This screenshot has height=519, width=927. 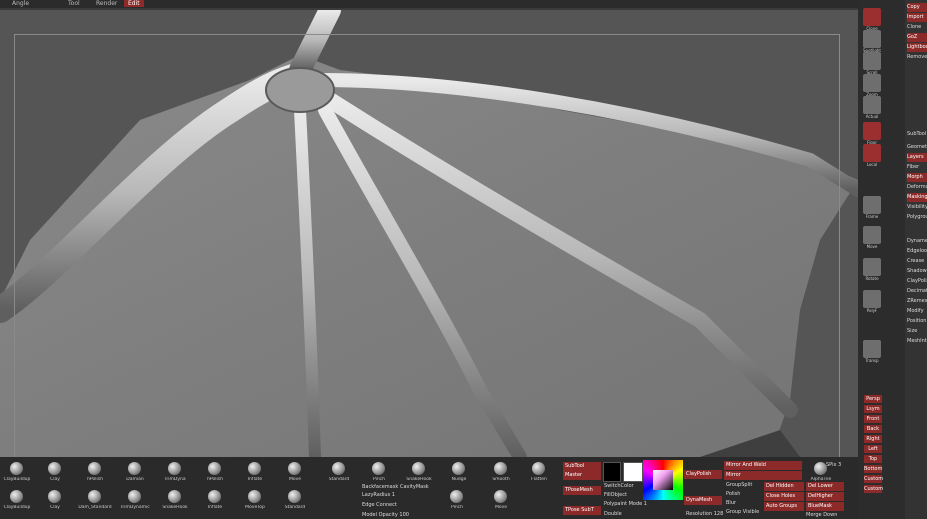 I want to click on backface-mask-toggle: Backfacemask, so click(x=380, y=487).